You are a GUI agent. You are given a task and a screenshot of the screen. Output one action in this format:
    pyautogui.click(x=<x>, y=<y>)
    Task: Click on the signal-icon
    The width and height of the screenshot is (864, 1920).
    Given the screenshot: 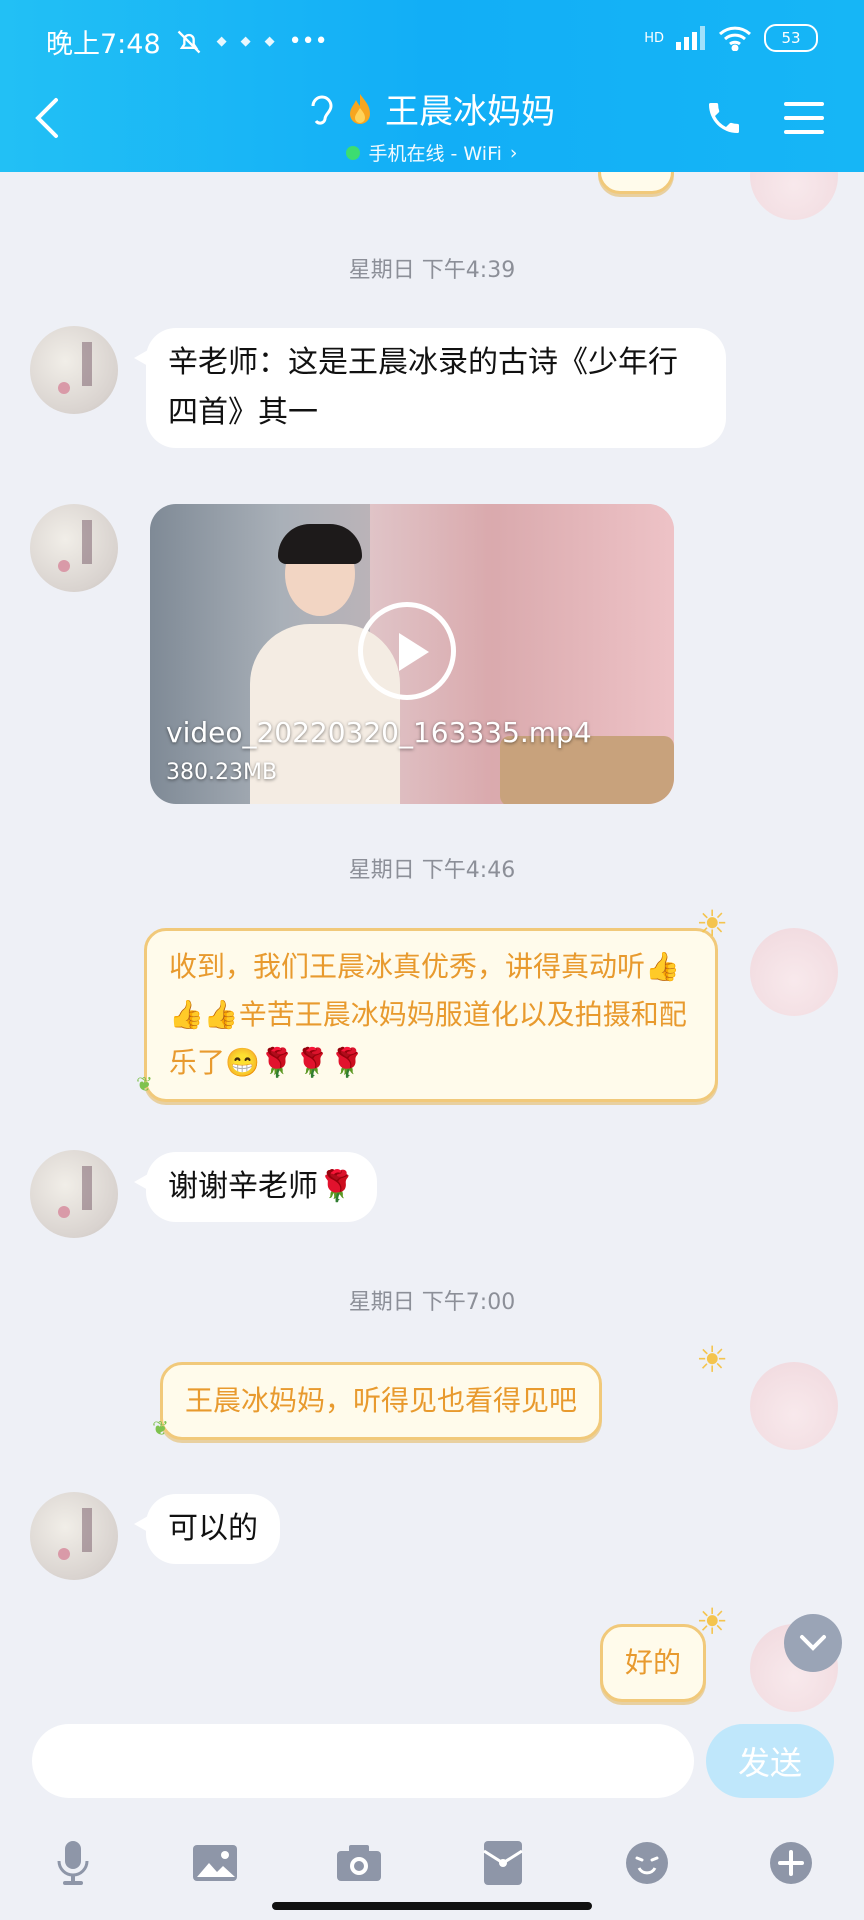 What is the action you would take?
    pyautogui.click(x=690, y=38)
    